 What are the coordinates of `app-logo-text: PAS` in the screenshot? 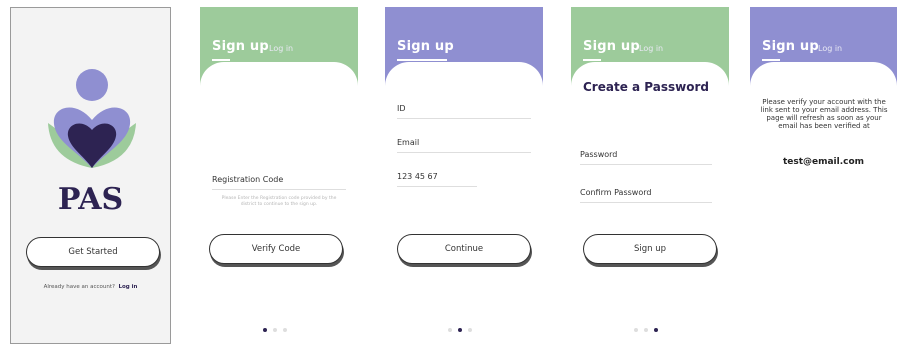 It's located at (90, 199).